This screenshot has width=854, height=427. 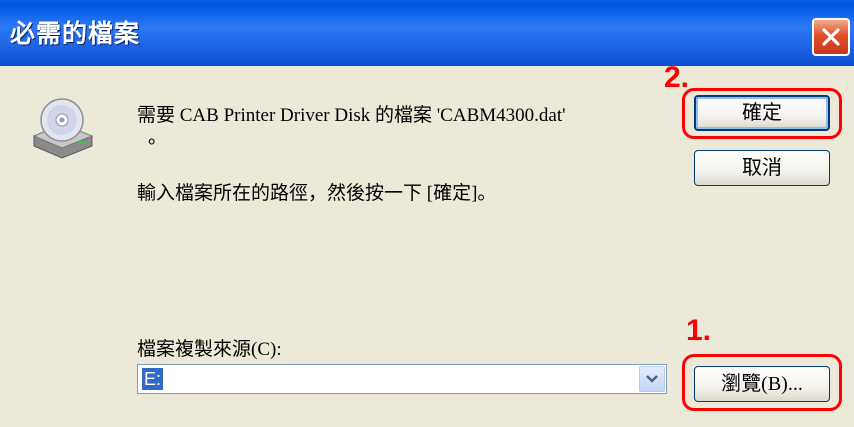 I want to click on close-button, so click(x=831, y=37).